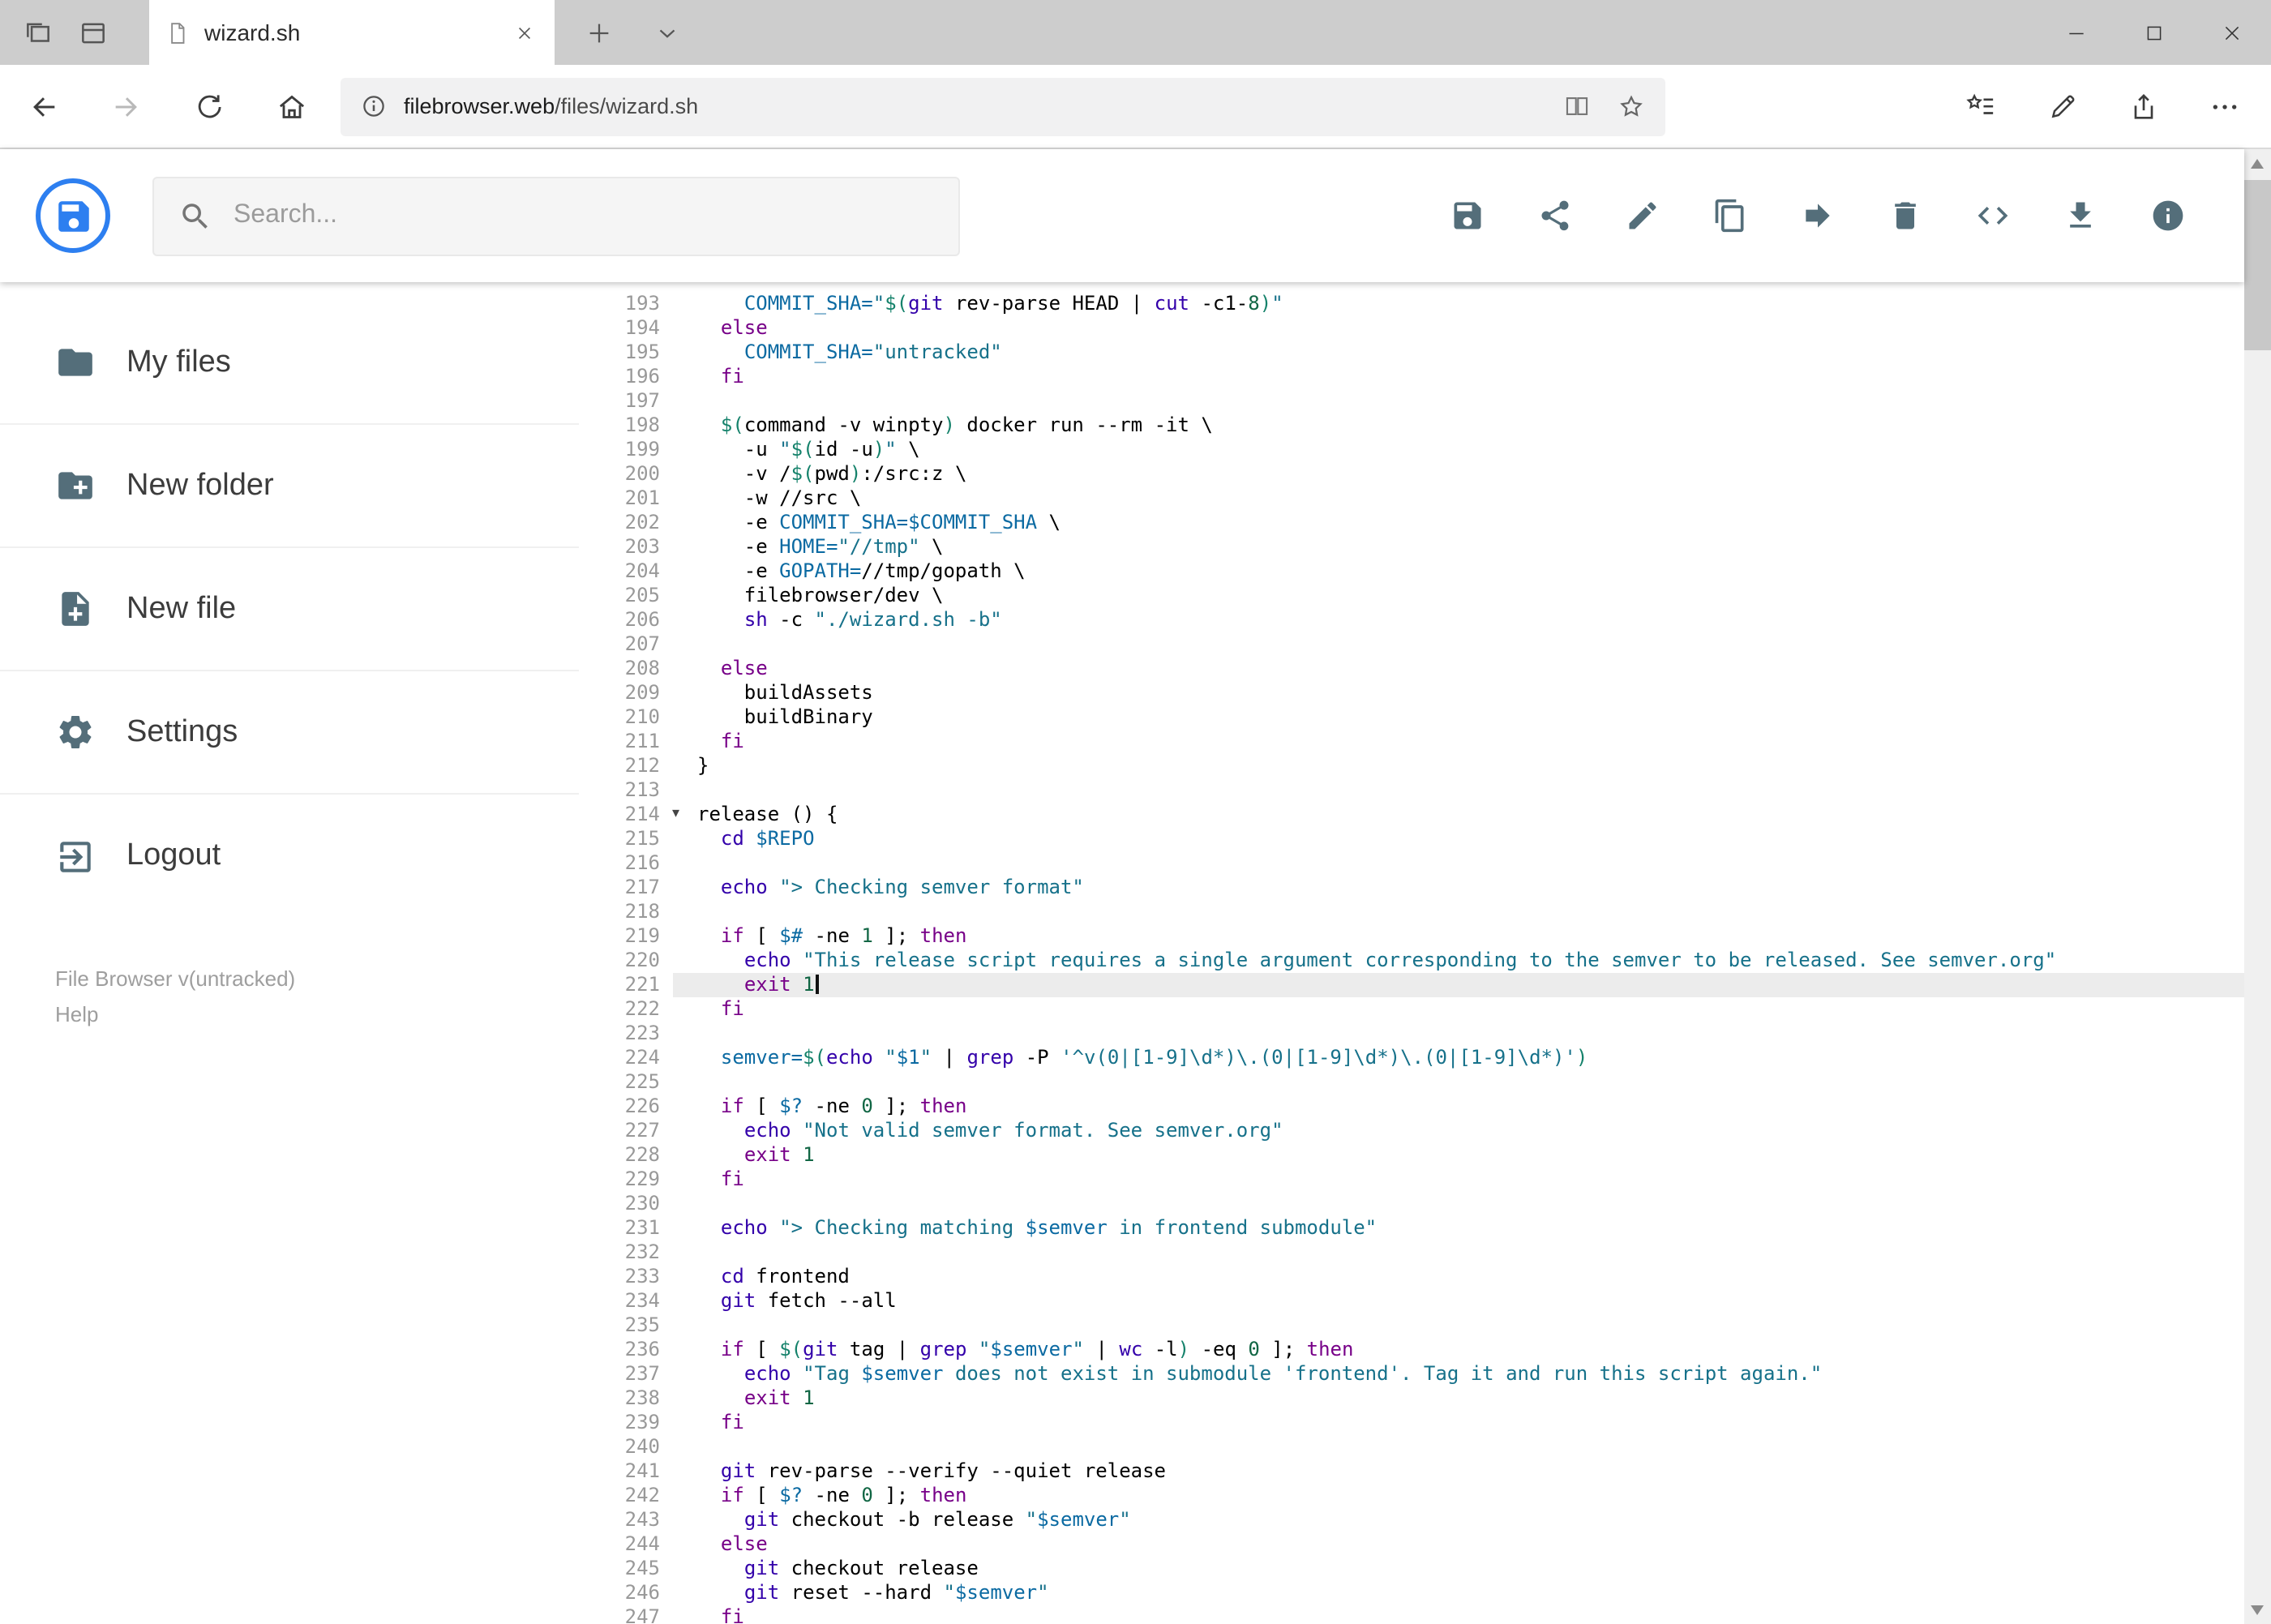 The width and height of the screenshot is (2271, 1624). Describe the element at coordinates (1411, 1301) in the screenshot. I see `code-line-234: 234 git fetch --all` at that location.